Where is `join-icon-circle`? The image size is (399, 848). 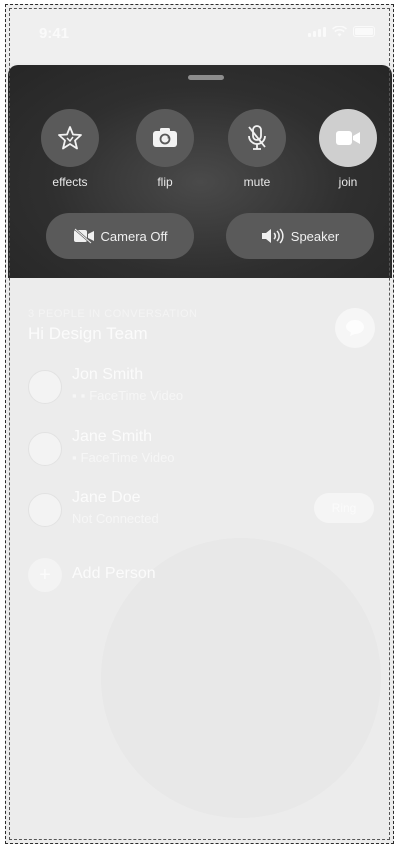
join-icon-circle is located at coordinates (348, 138).